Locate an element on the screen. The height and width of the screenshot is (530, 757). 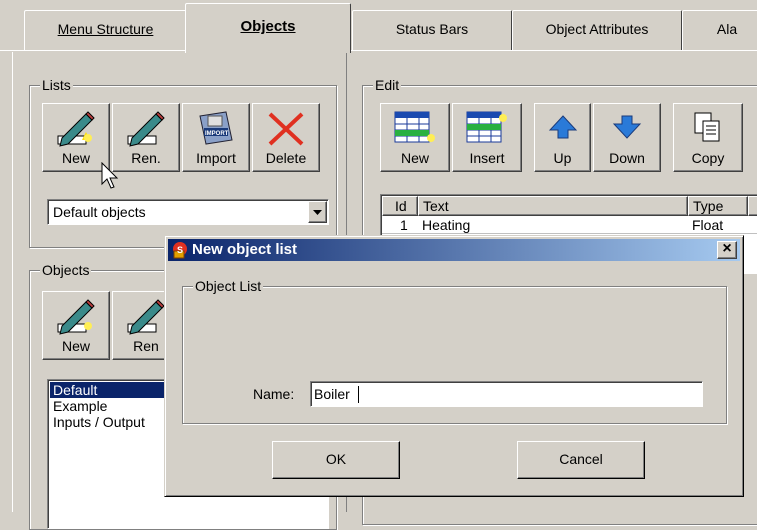
list-rename-button: ab Ren. is located at coordinates (146, 137).